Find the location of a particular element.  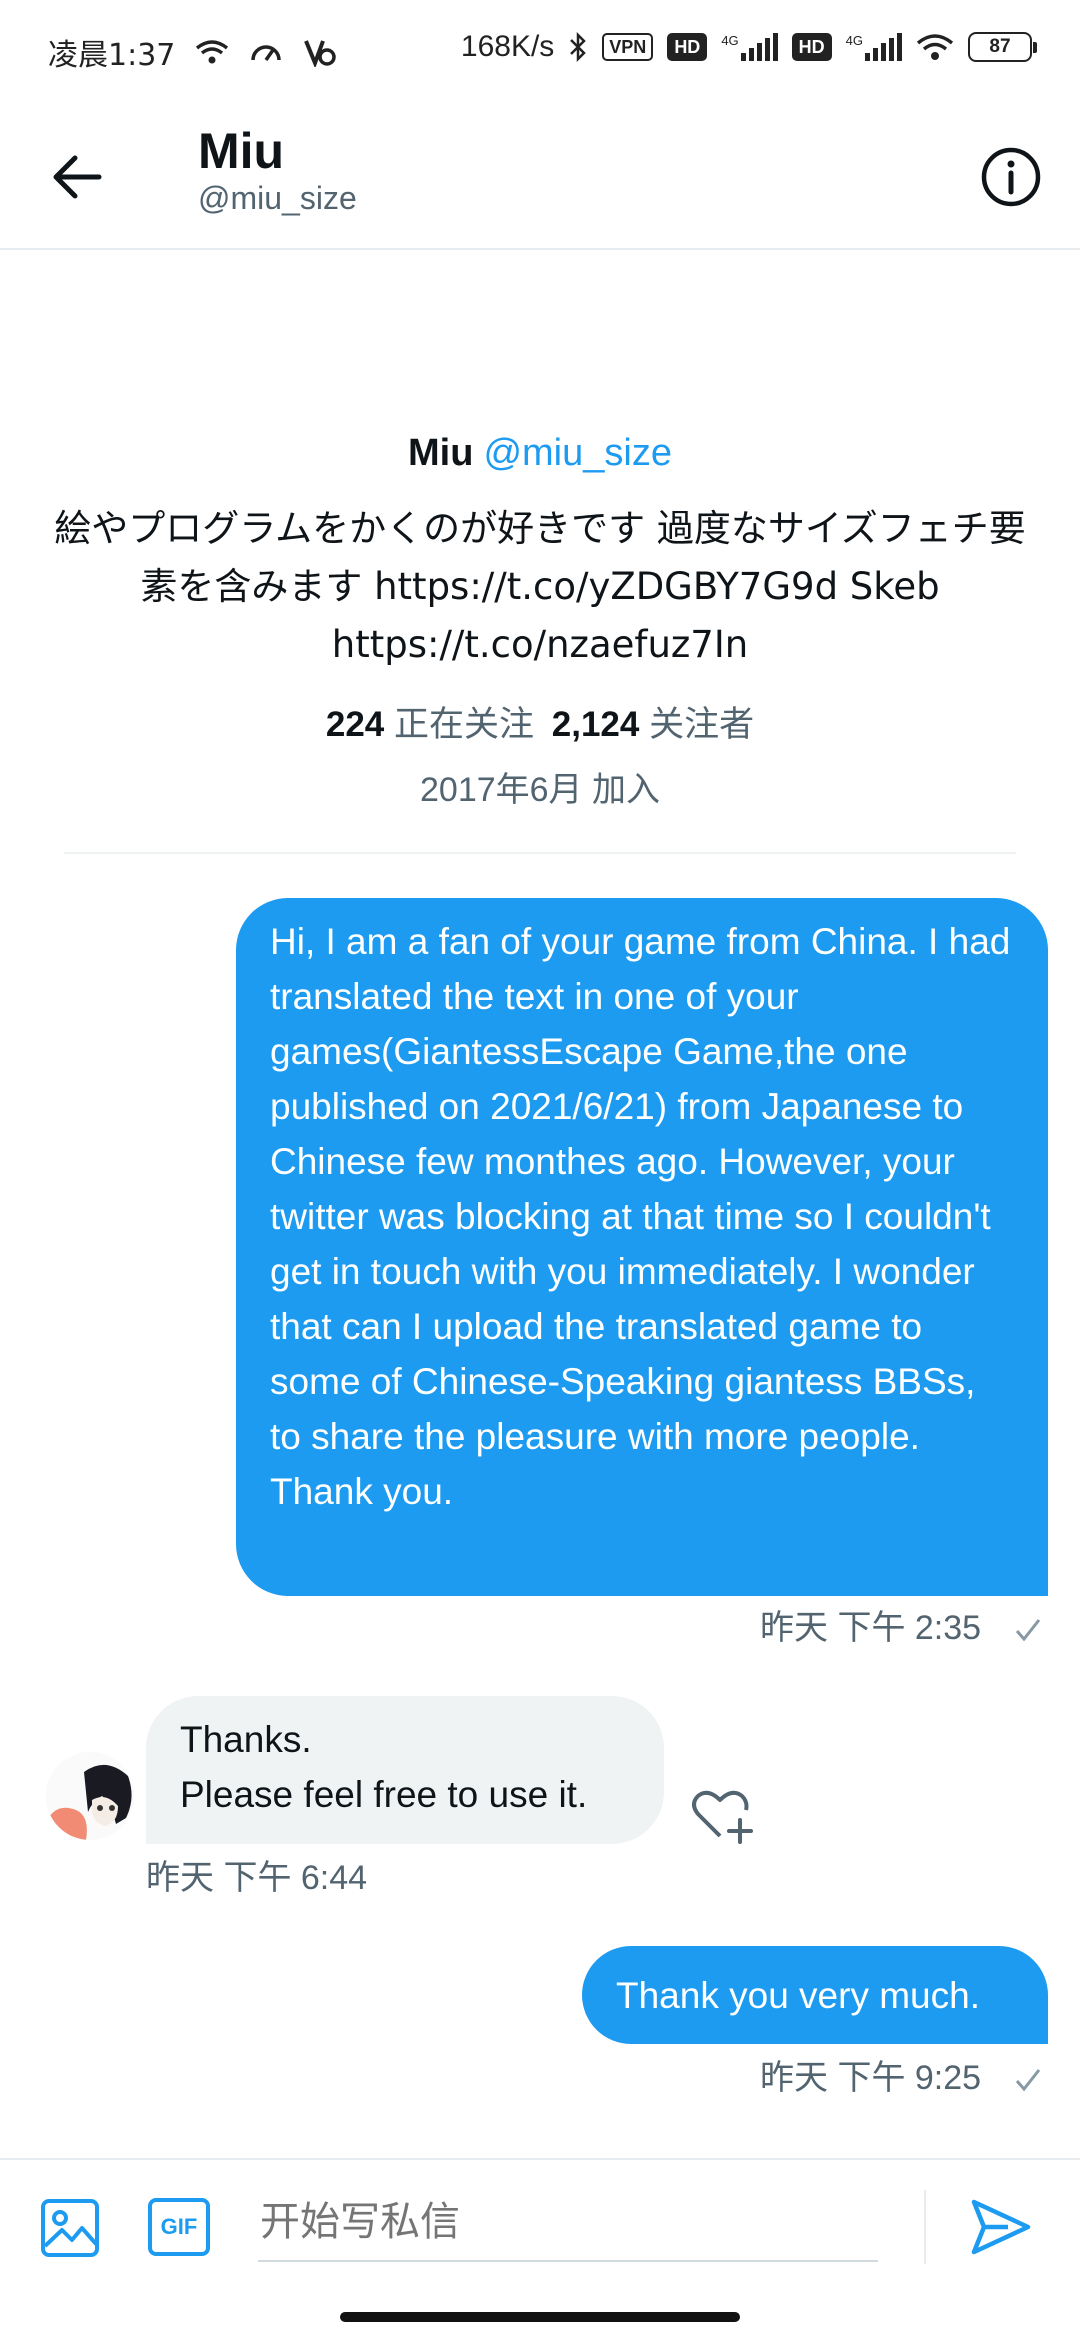

info-icon is located at coordinates (1011, 177).